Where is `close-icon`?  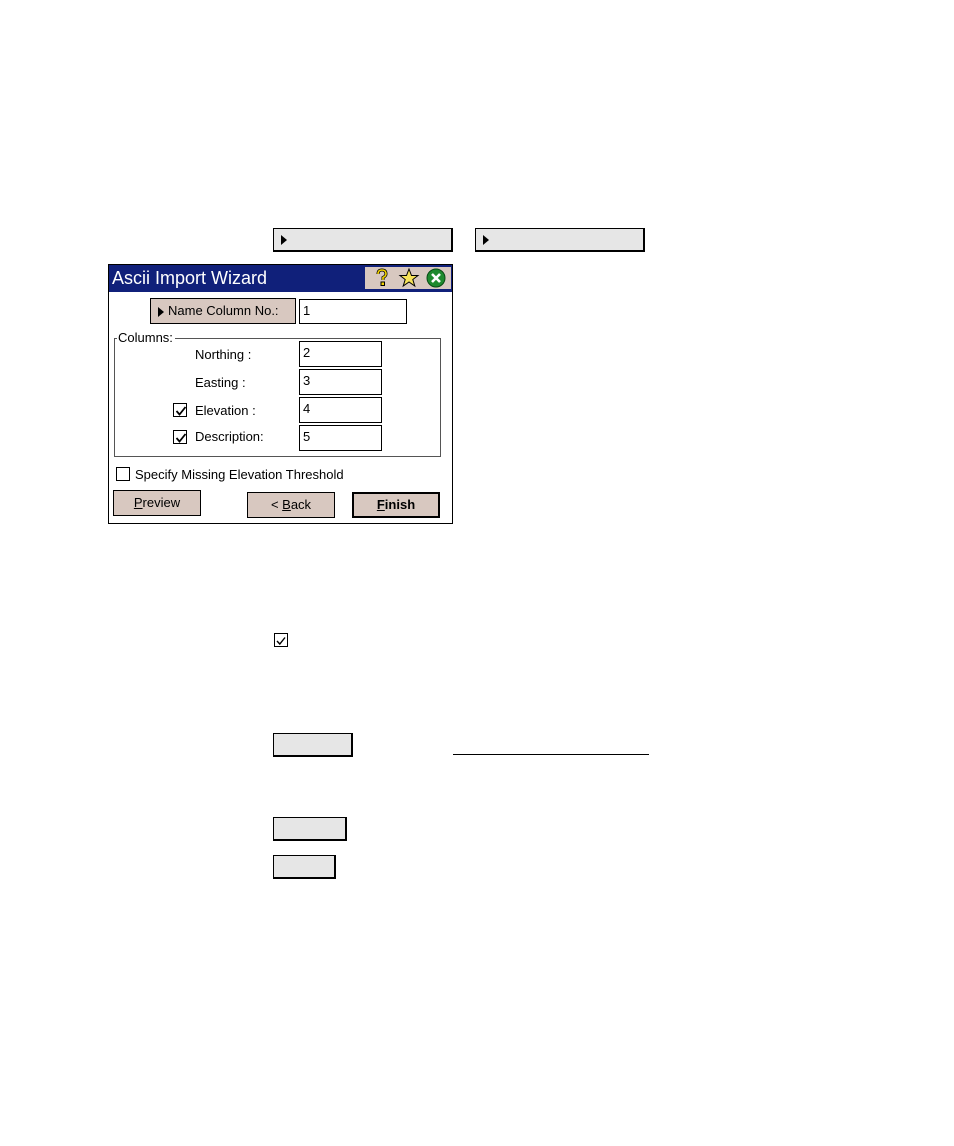 close-icon is located at coordinates (436, 278).